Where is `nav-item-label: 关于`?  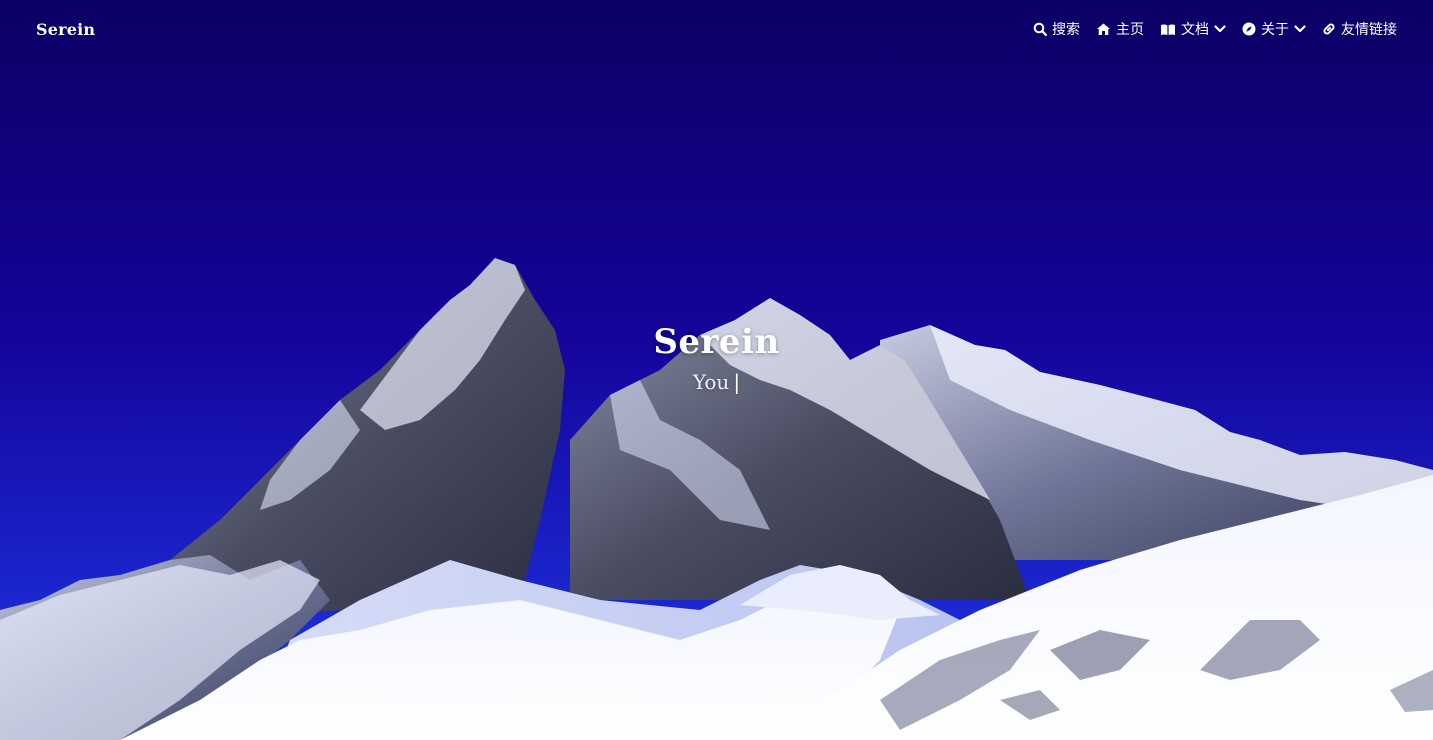
nav-item-label: 关于 is located at coordinates (1275, 30).